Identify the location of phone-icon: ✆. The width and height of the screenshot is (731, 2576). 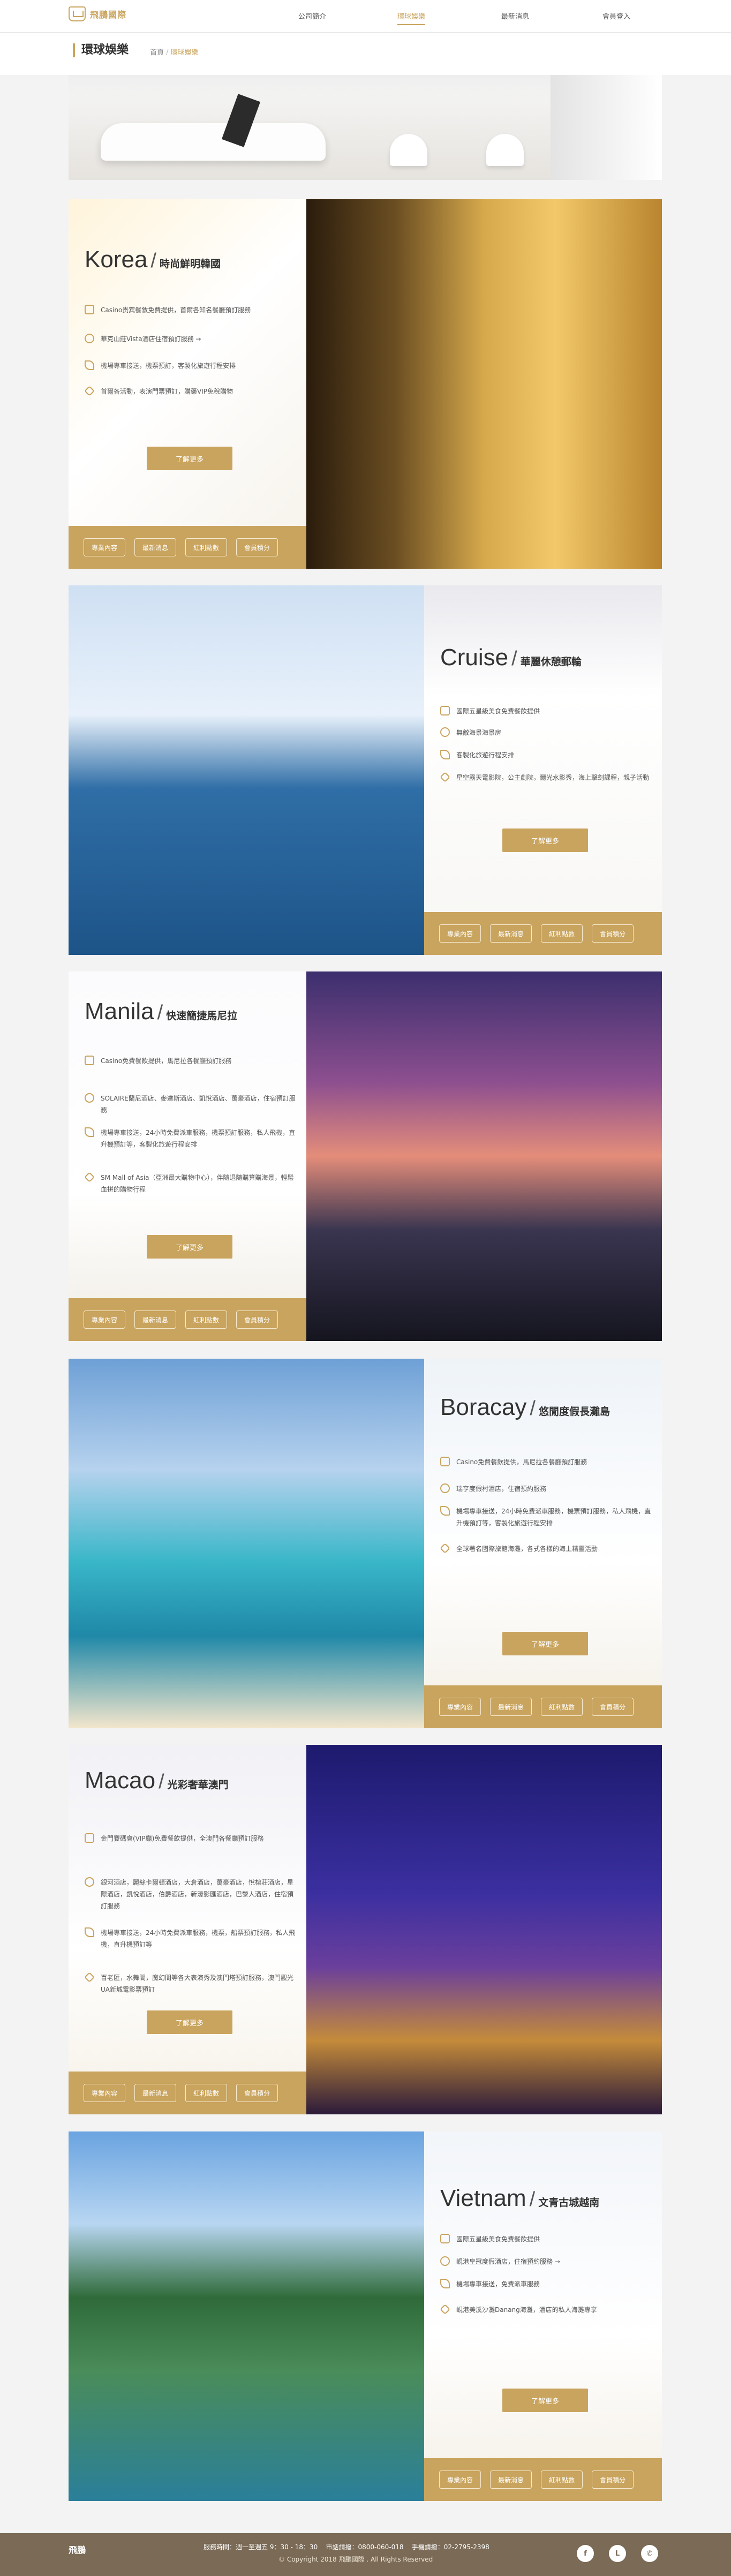
(649, 2553).